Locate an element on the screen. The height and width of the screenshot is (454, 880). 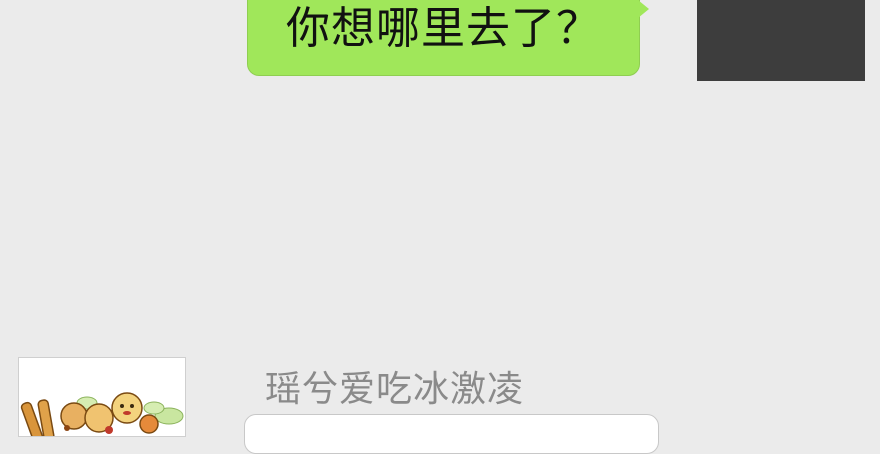
sender-name: 瑶兮爱吃冰激凌 is located at coordinates (395, 389).